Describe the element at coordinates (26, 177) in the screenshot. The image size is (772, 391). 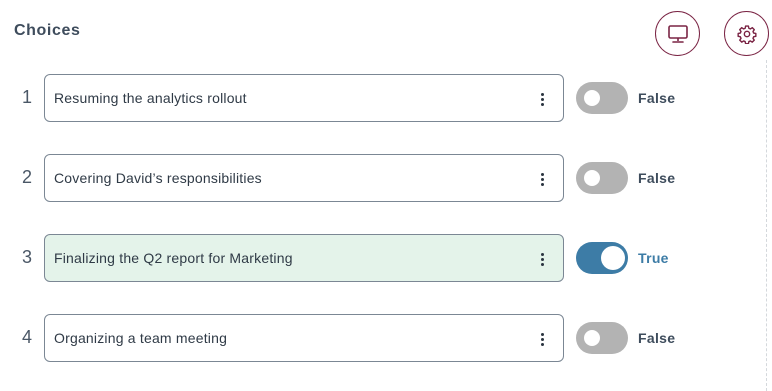
I see `choice-number: 2` at that location.